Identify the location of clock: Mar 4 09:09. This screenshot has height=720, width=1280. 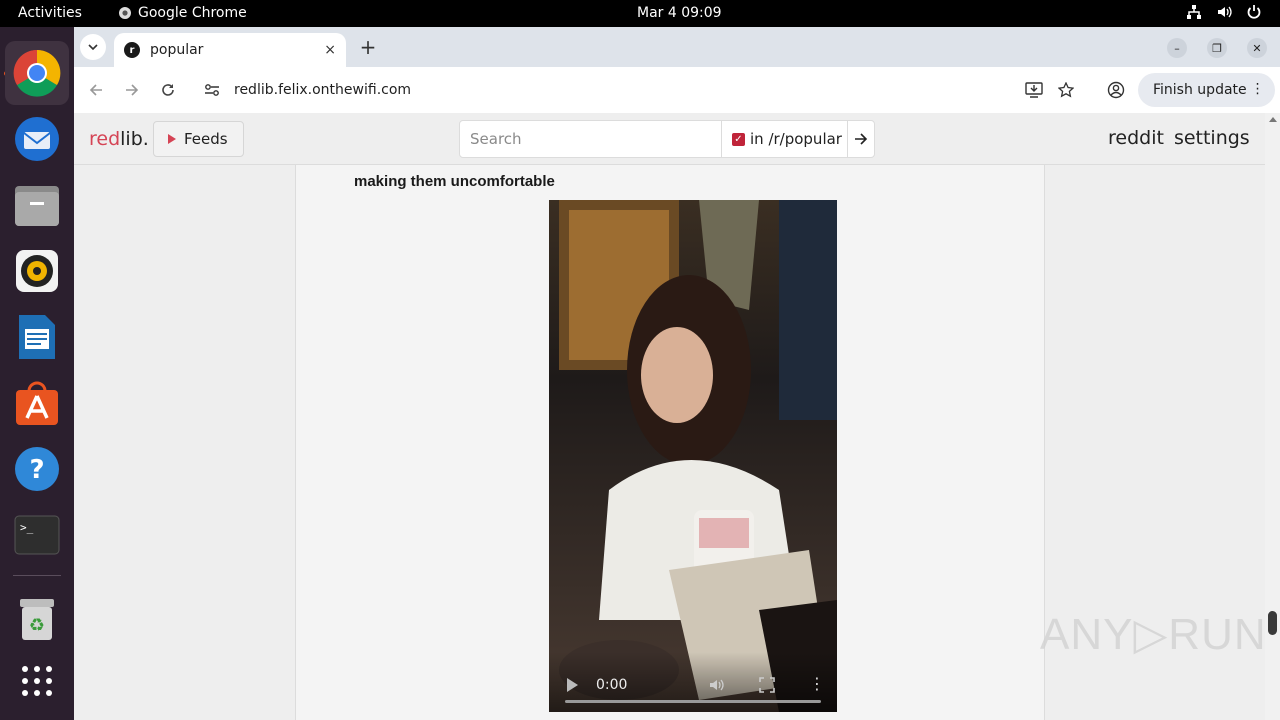
(679, 13).